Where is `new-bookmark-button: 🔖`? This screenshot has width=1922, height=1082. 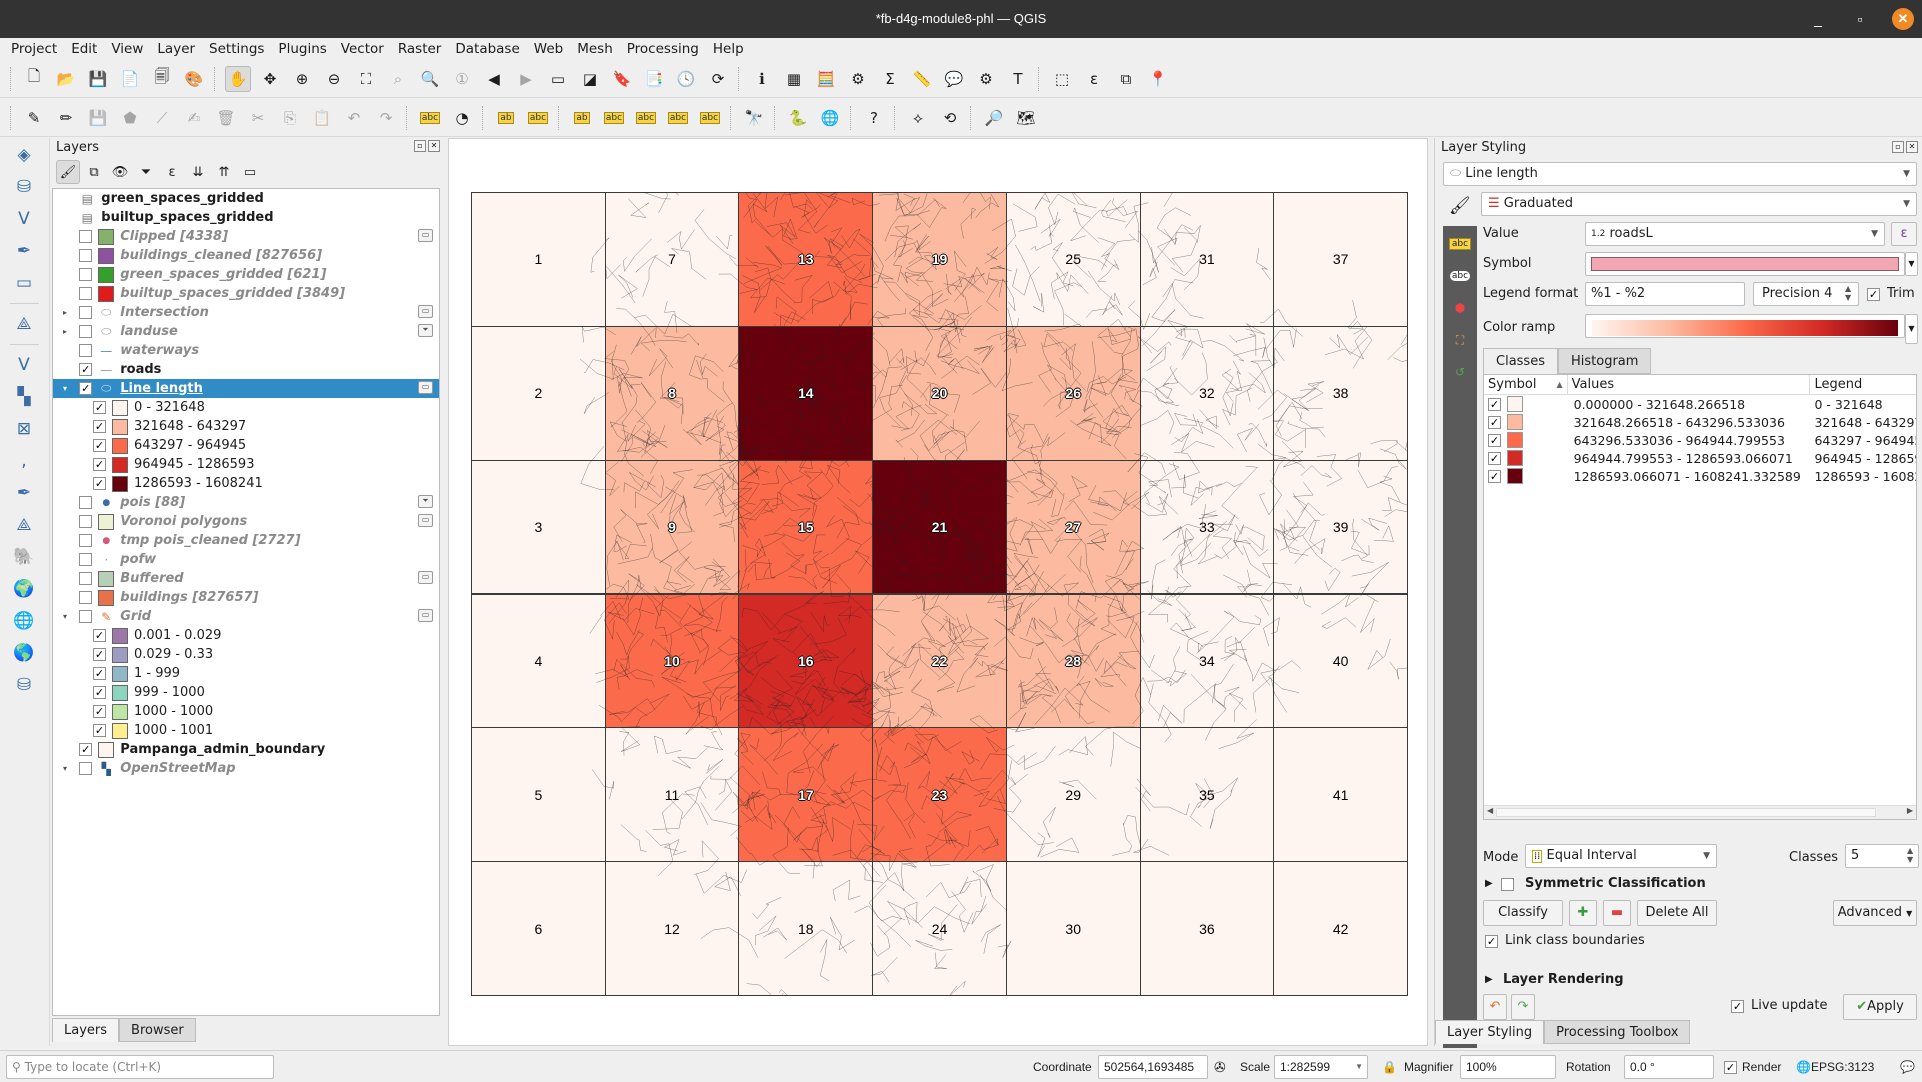 new-bookmark-button: 🔖 is located at coordinates (622, 79).